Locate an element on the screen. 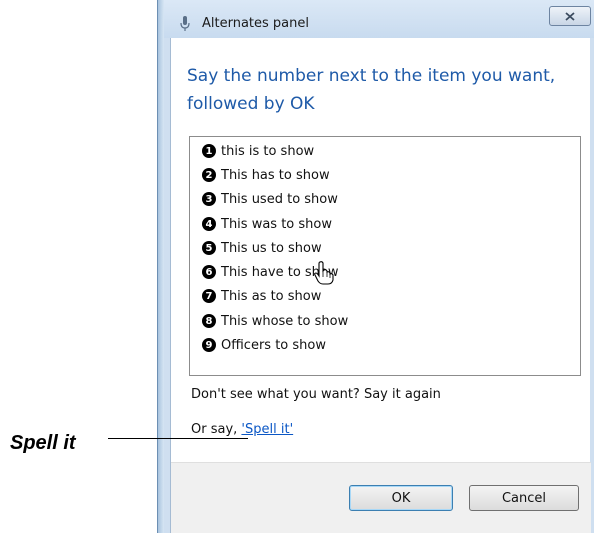  number-6-icon: 6 is located at coordinates (209, 272).